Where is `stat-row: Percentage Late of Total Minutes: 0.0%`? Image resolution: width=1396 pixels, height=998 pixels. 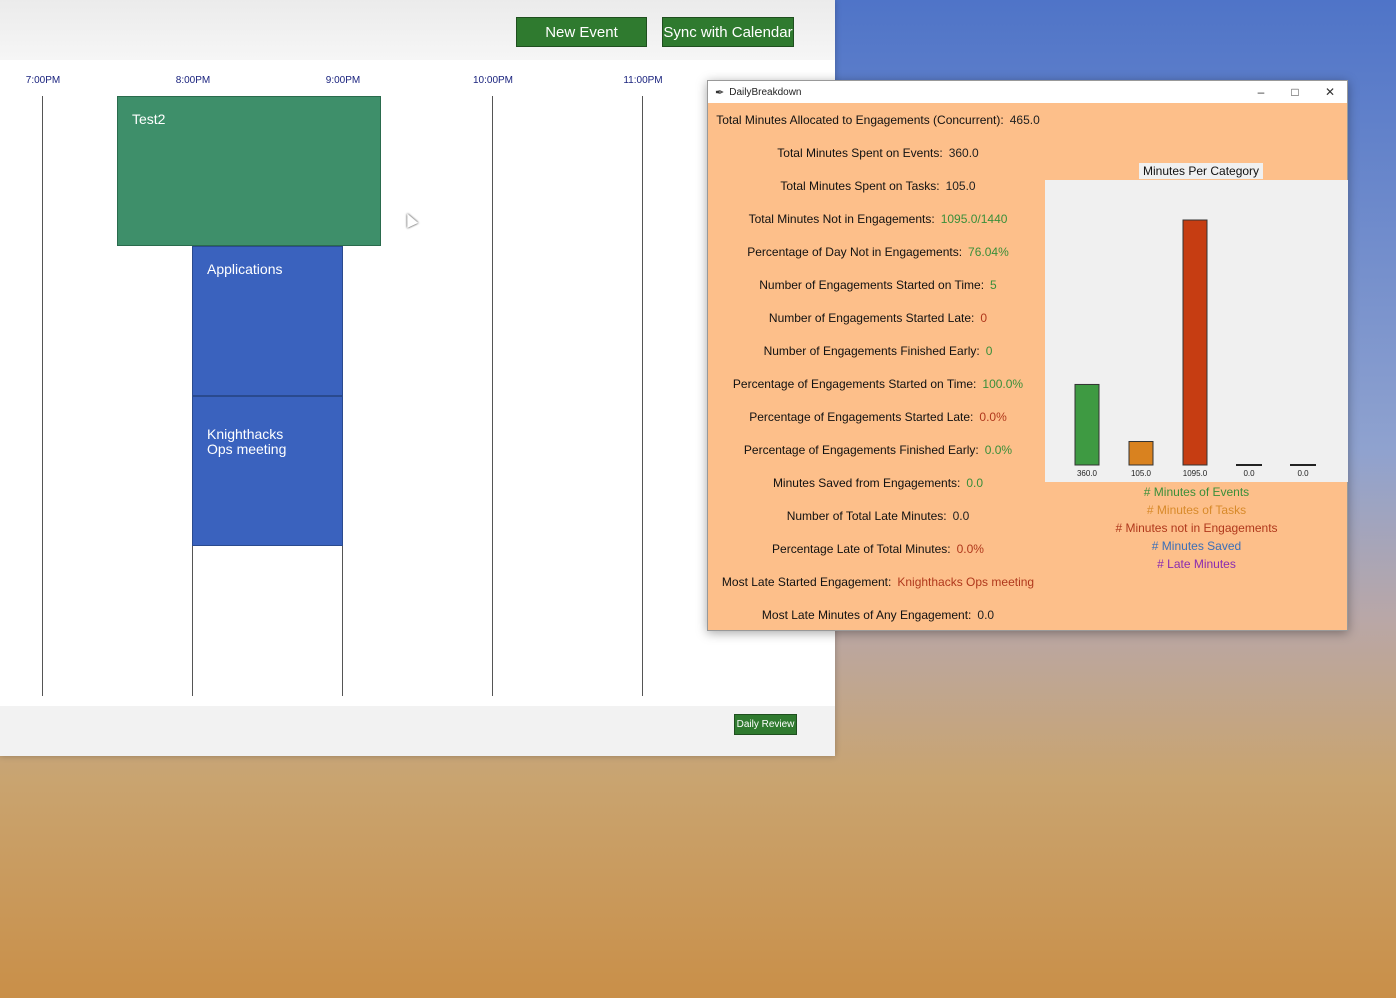
stat-row: Percentage Late of Total Minutes: 0.0% is located at coordinates (878, 549).